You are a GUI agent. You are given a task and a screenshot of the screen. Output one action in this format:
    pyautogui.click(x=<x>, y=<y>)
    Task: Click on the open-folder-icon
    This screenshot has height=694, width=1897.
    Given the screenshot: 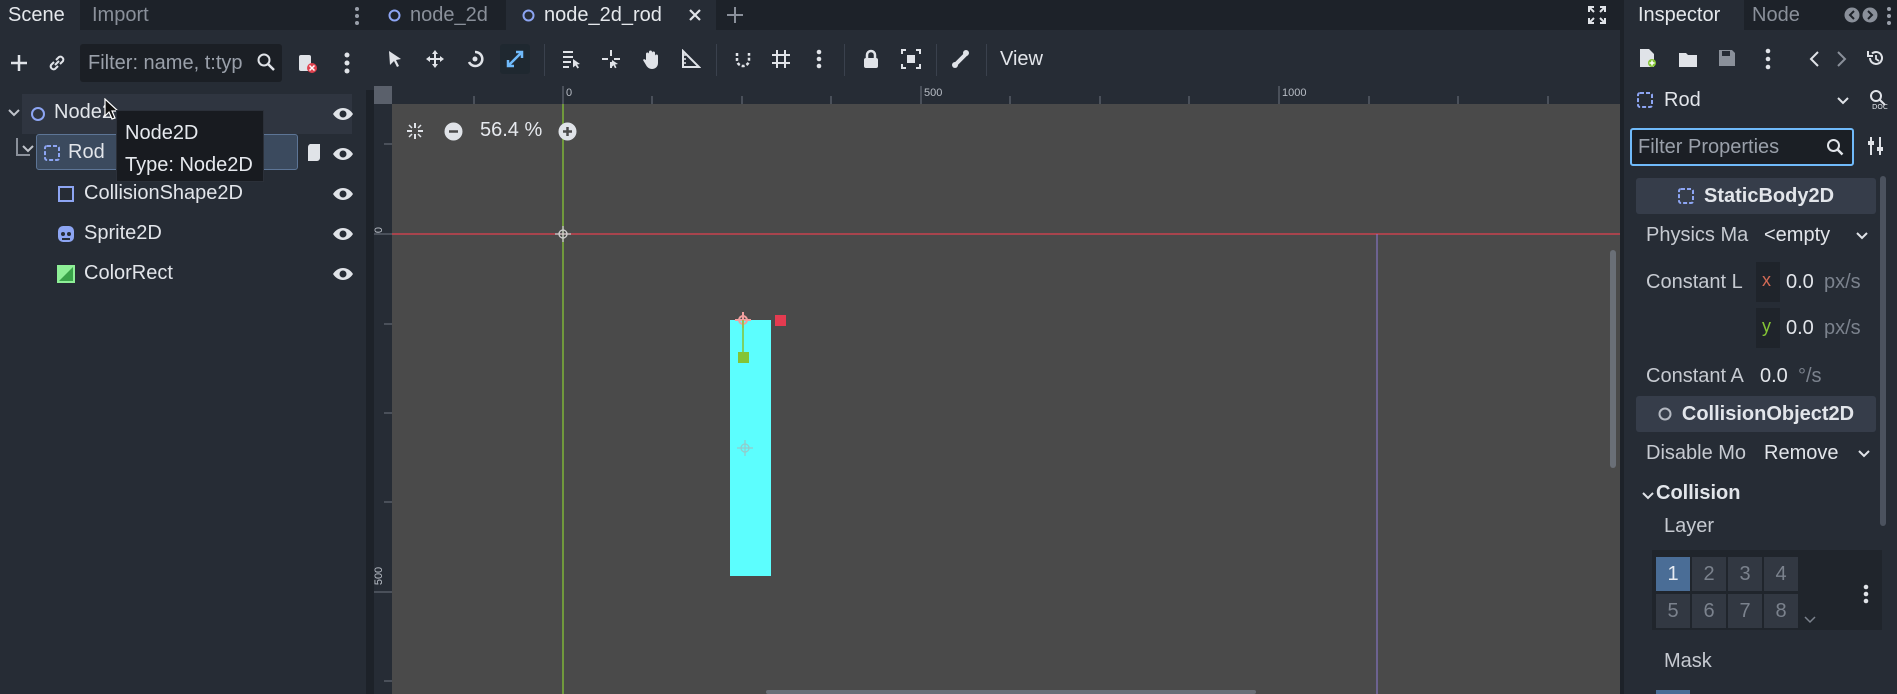 What is the action you would take?
    pyautogui.click(x=1688, y=59)
    